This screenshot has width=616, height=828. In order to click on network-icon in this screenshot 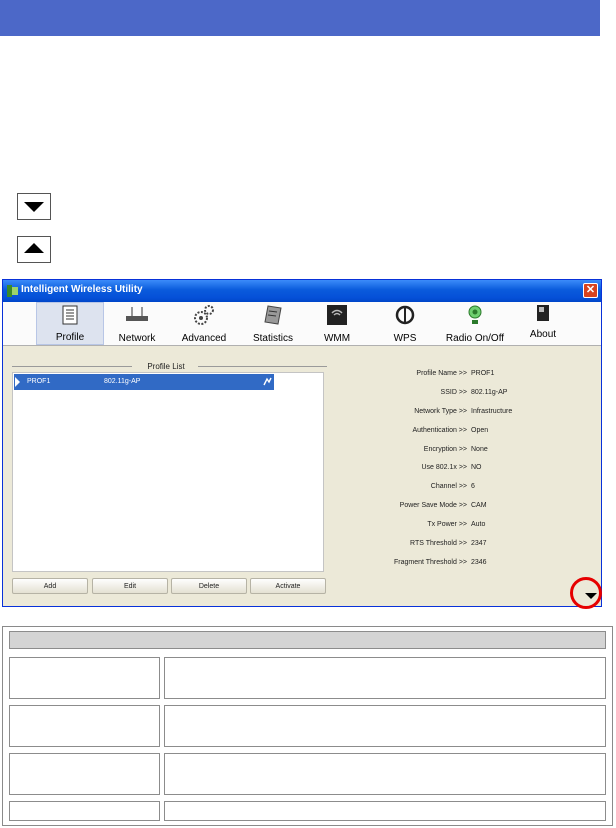, I will do `click(137, 314)`.